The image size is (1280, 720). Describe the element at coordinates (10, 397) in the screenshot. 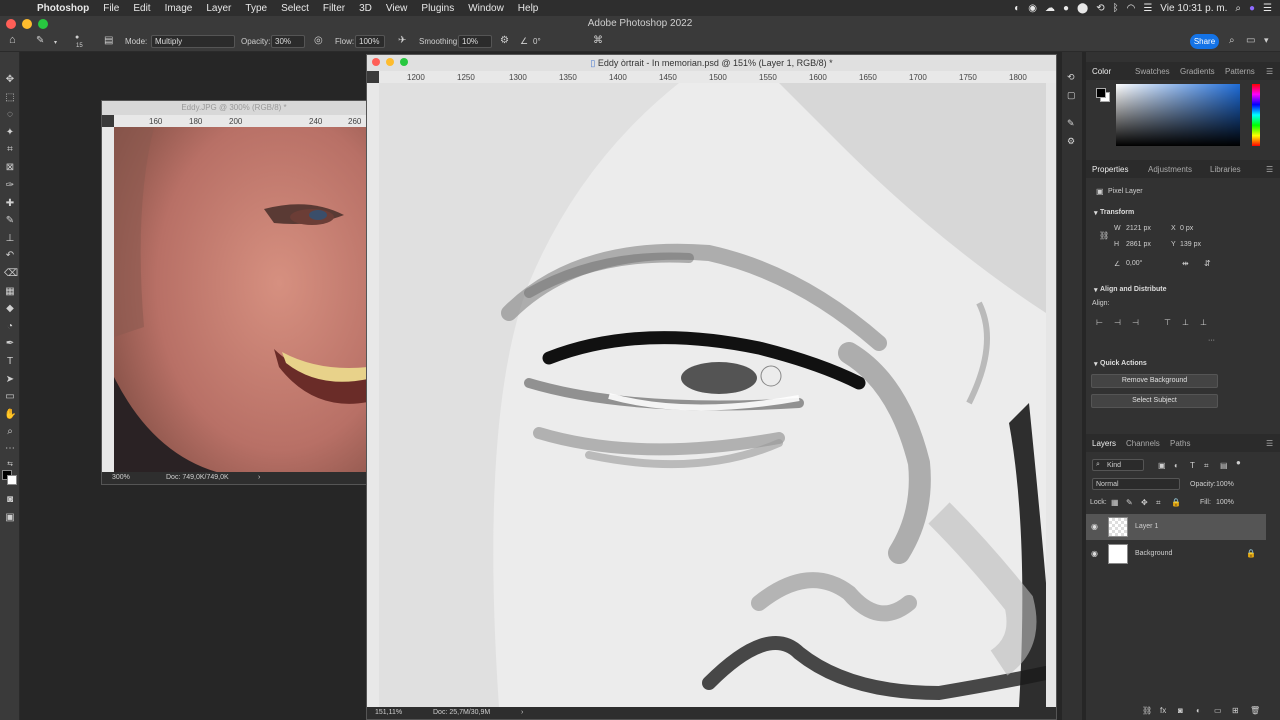

I see `rectangle-tool-icon: ▭` at that location.